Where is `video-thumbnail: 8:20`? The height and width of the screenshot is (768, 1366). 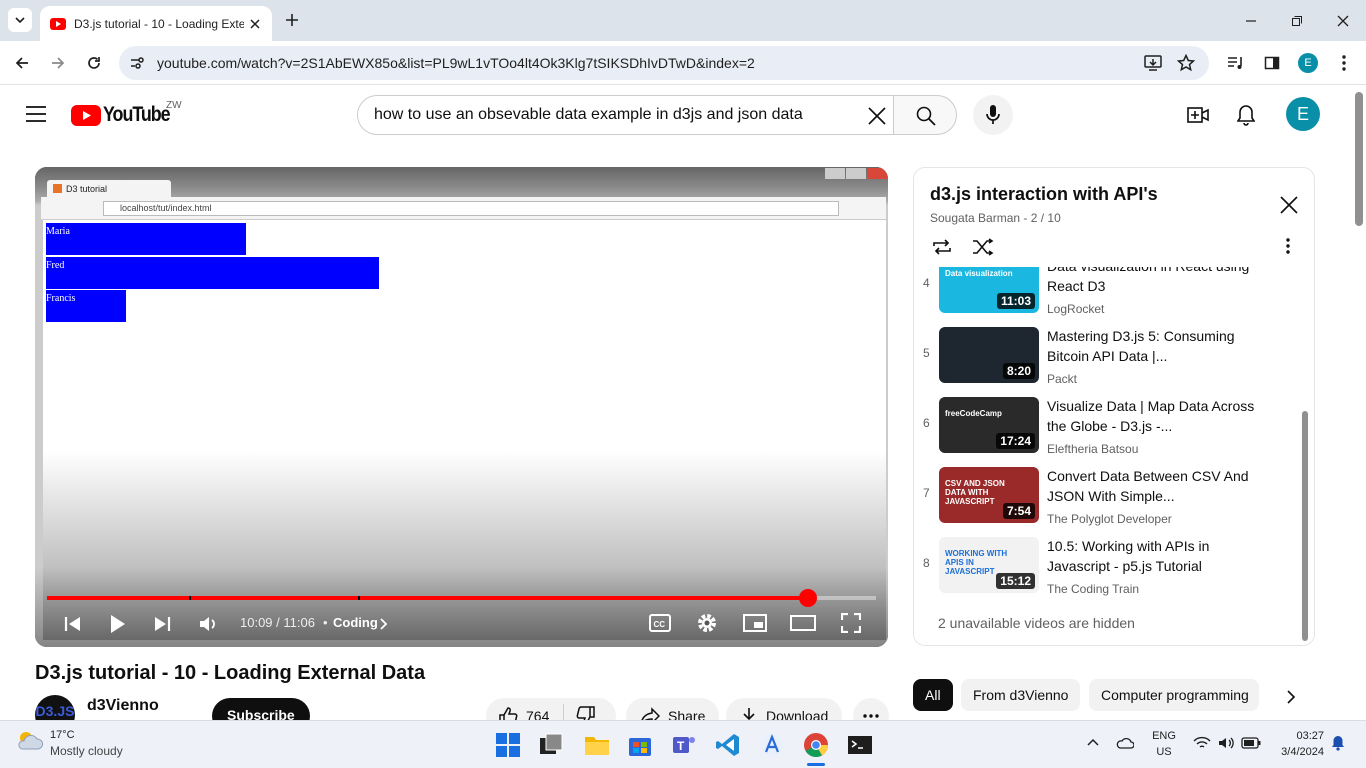 video-thumbnail: 8:20 is located at coordinates (989, 355).